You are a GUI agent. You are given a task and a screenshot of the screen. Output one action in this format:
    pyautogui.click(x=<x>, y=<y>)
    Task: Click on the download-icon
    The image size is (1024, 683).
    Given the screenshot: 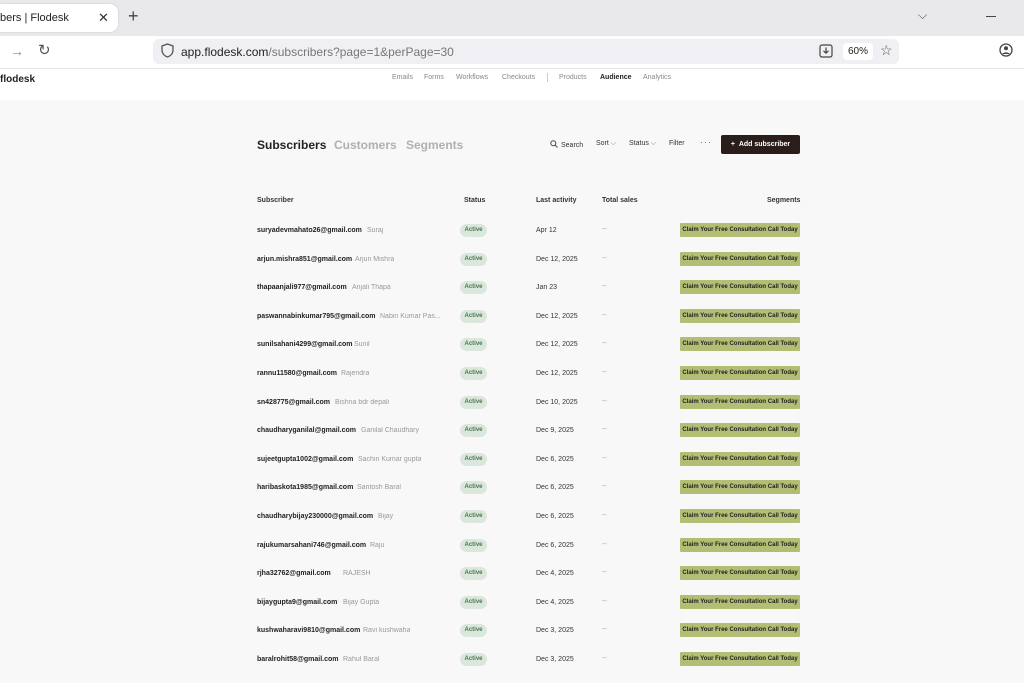 What is the action you would take?
    pyautogui.click(x=826, y=51)
    